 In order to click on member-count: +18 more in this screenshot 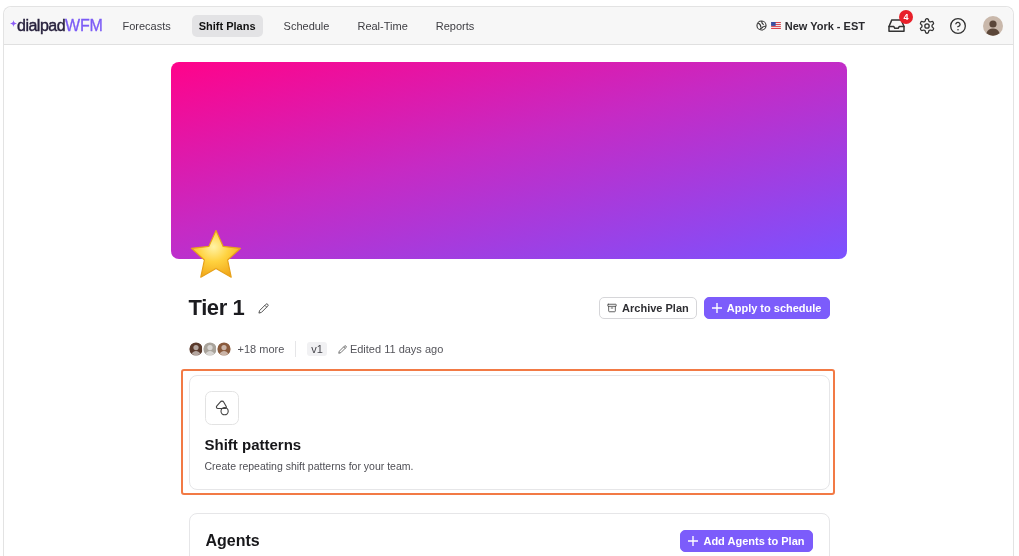, I will do `click(261, 349)`.